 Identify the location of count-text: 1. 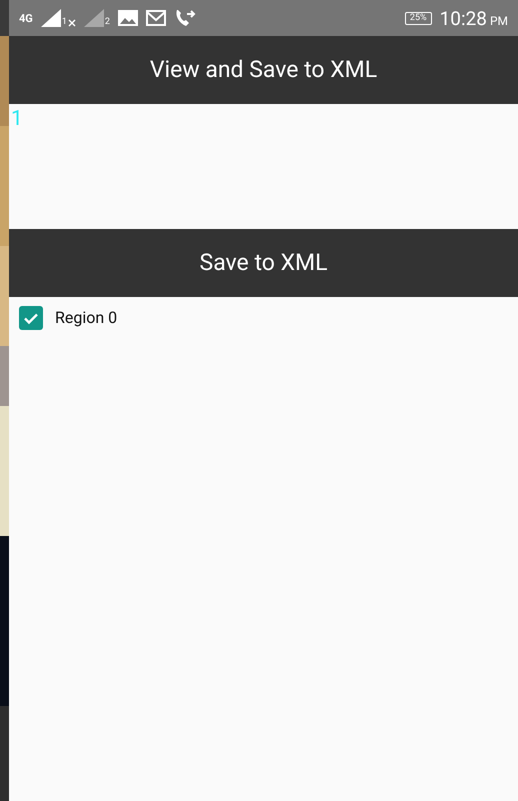
(17, 119).